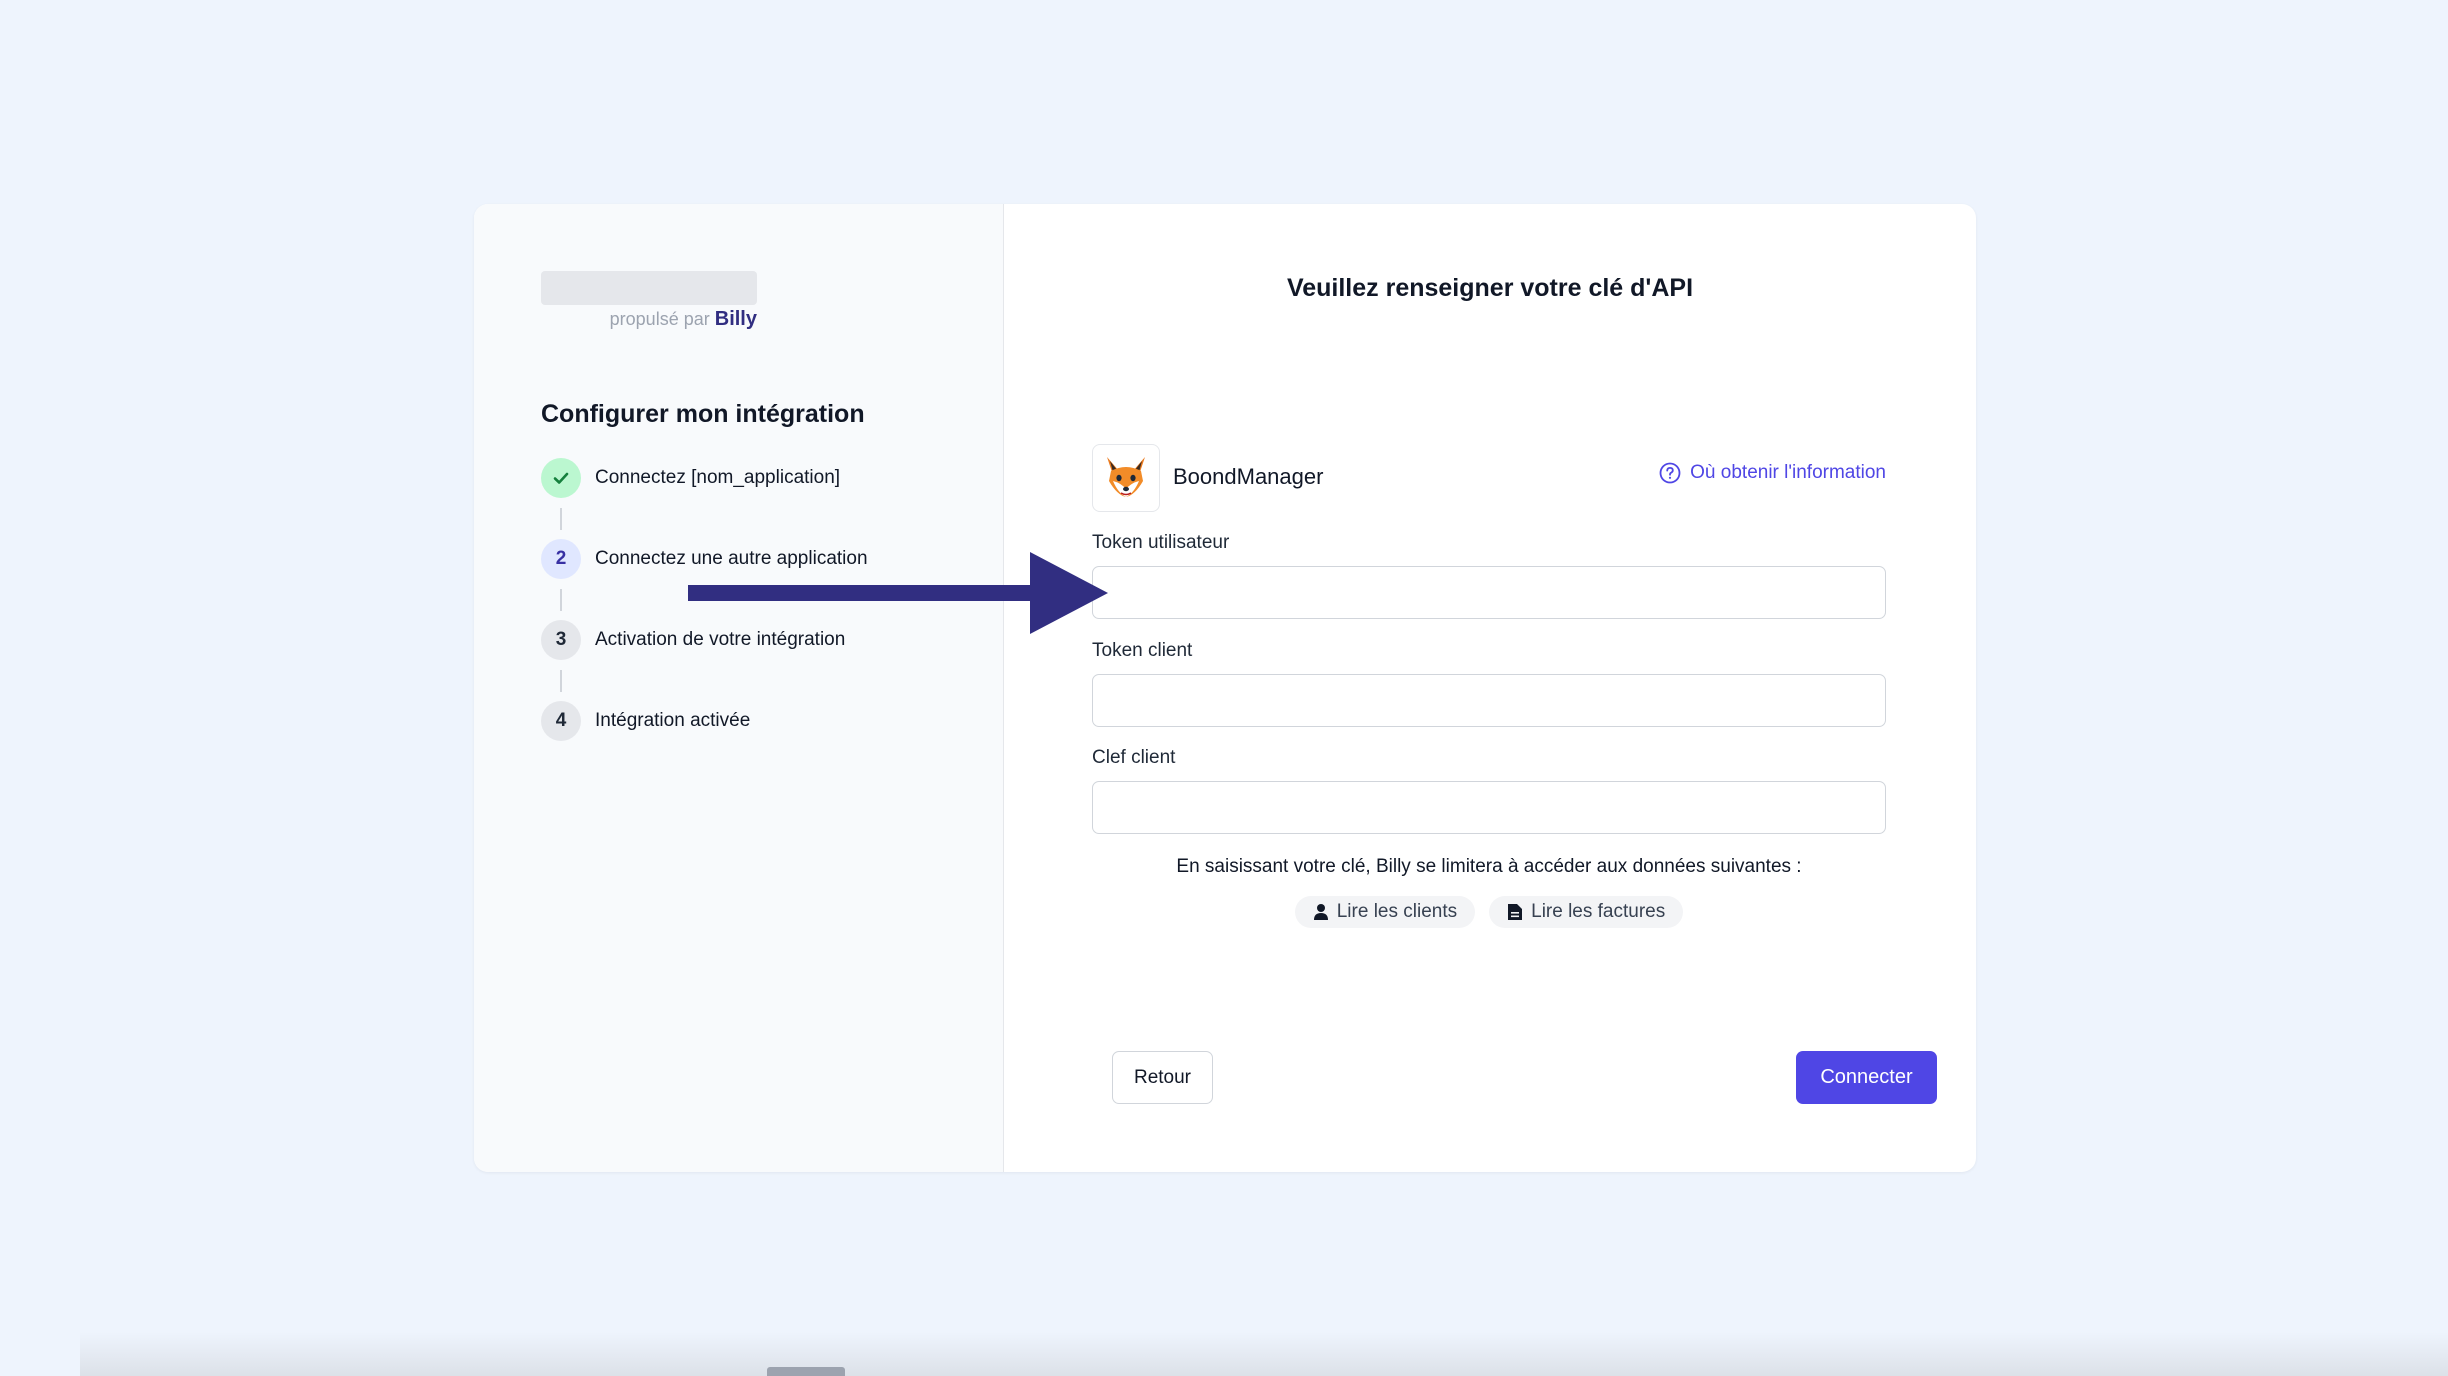  Describe the element at coordinates (1489, 700) in the screenshot. I see `token-client-input` at that location.